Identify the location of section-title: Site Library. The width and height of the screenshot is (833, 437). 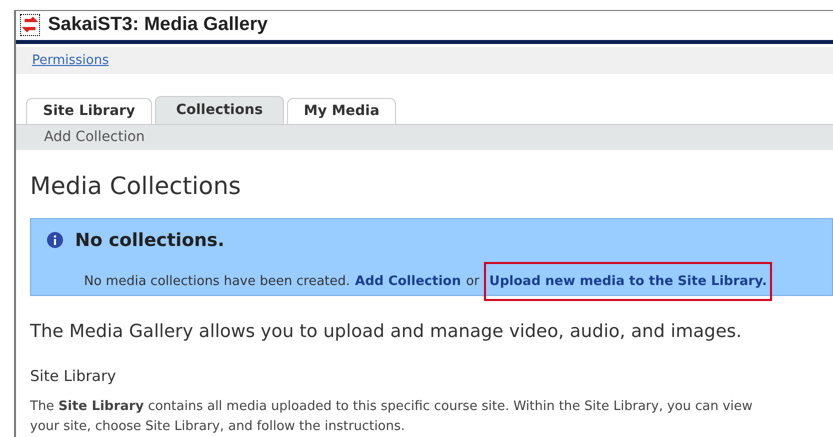
(74, 376).